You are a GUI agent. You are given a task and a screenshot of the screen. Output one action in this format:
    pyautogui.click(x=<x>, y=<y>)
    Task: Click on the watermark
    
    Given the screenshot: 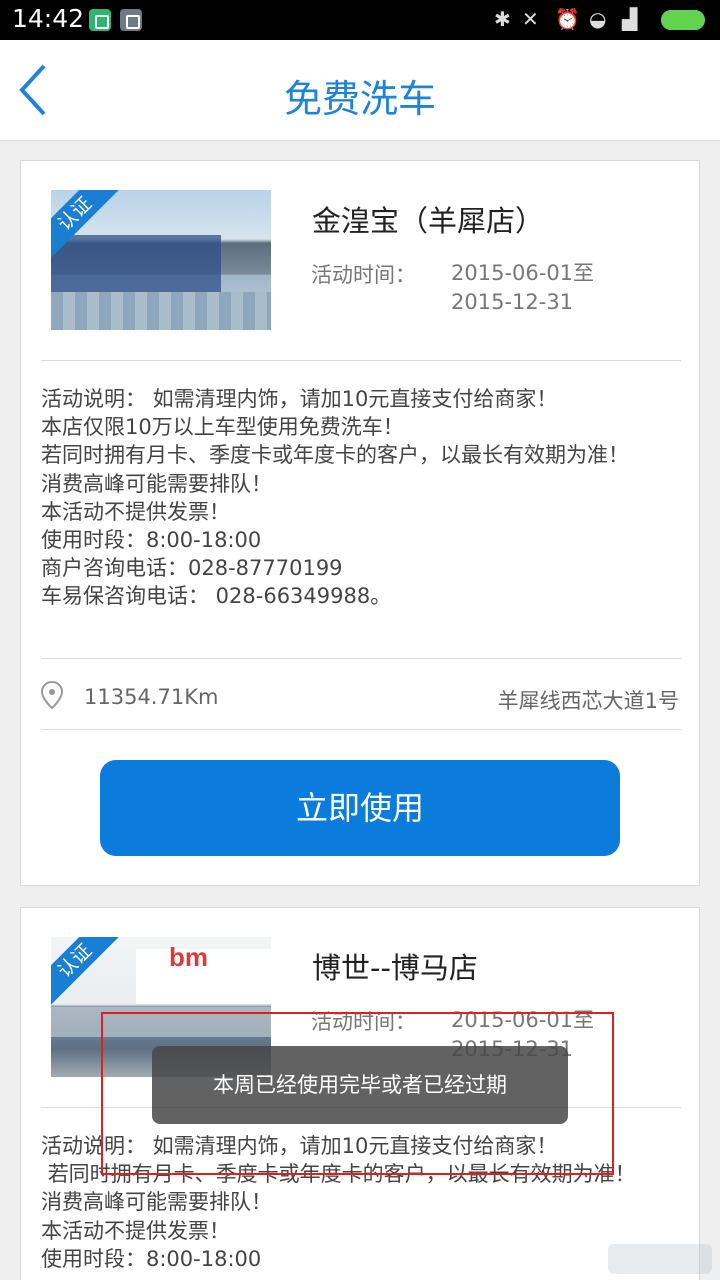 What is the action you would take?
    pyautogui.click(x=660, y=1259)
    